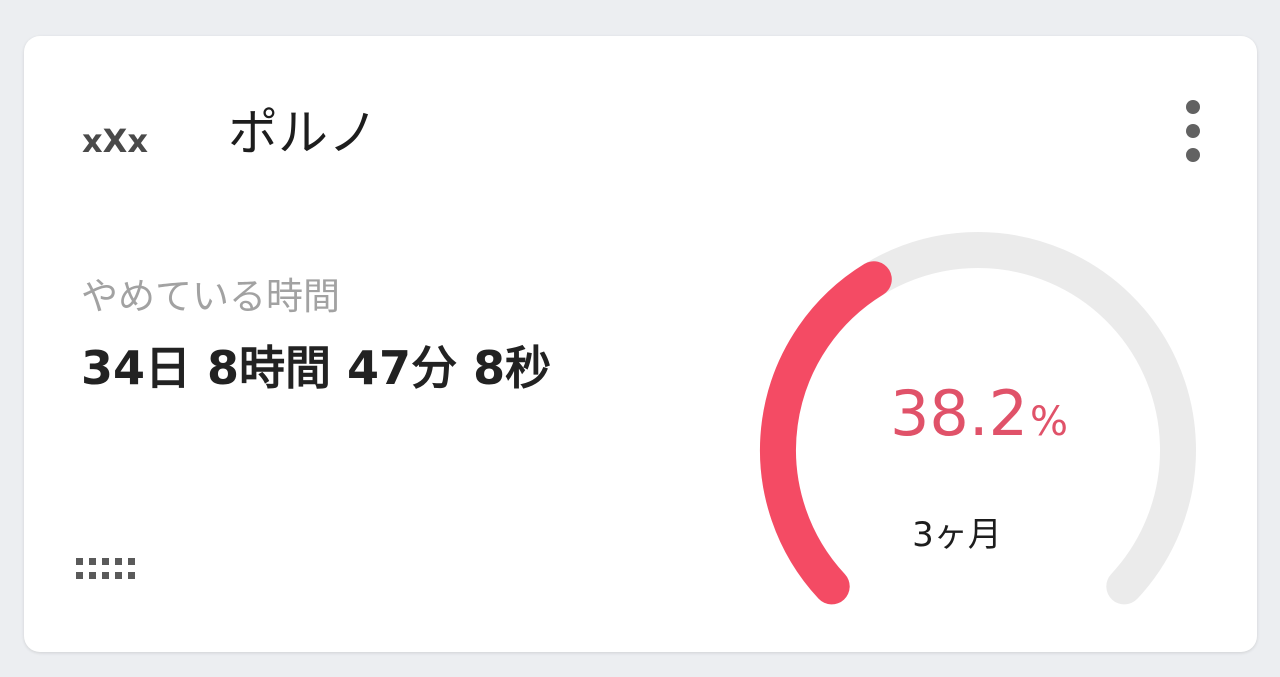  Describe the element at coordinates (316, 368) in the screenshot. I see `elapsed-time: 34日 8時間 47分 8秒` at that location.